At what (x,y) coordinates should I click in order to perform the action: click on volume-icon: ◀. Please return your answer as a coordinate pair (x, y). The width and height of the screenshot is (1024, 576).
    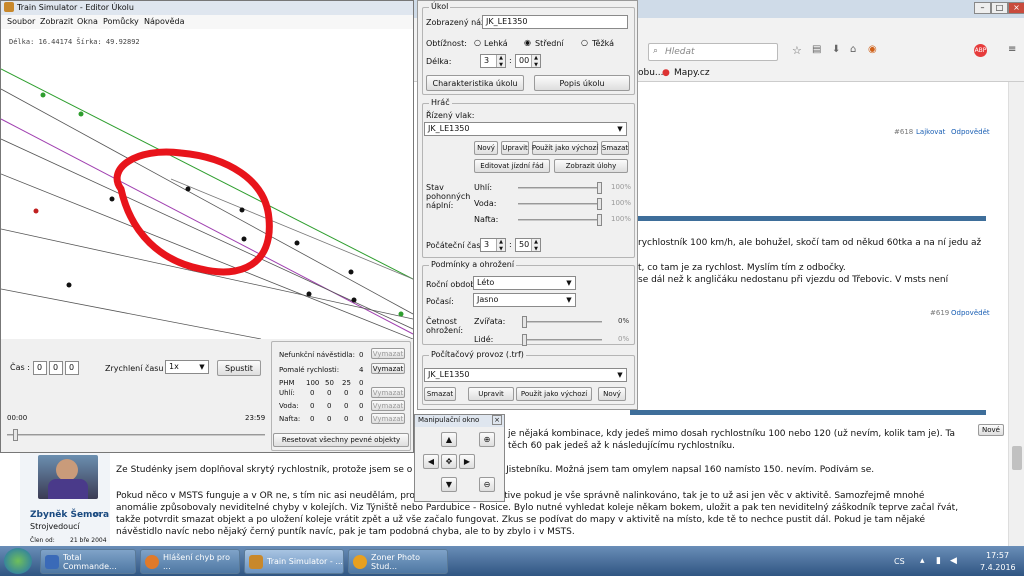
    Looking at the image, I should click on (953, 561).